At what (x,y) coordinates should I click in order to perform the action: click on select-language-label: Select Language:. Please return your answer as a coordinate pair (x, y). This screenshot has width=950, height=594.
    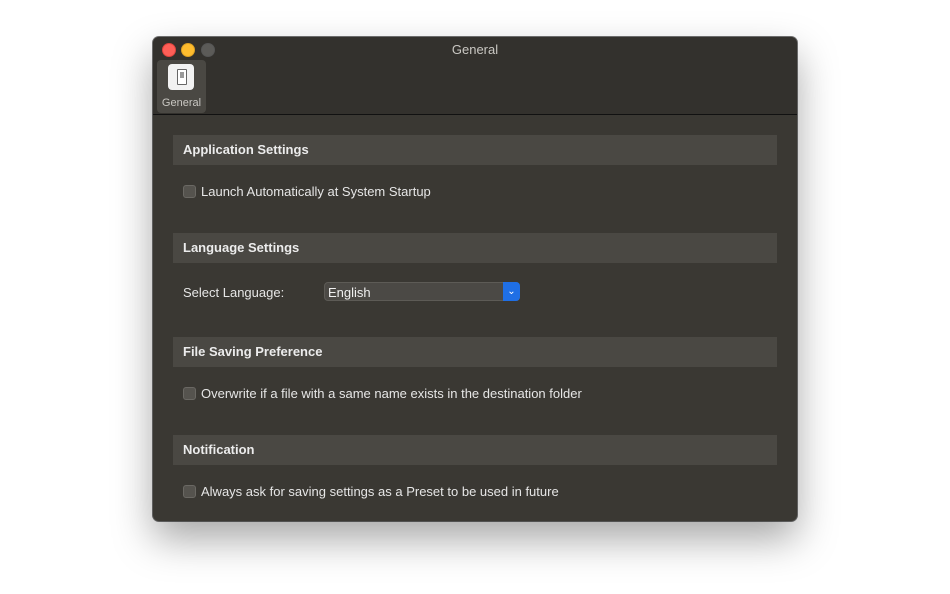
    Looking at the image, I should click on (234, 292).